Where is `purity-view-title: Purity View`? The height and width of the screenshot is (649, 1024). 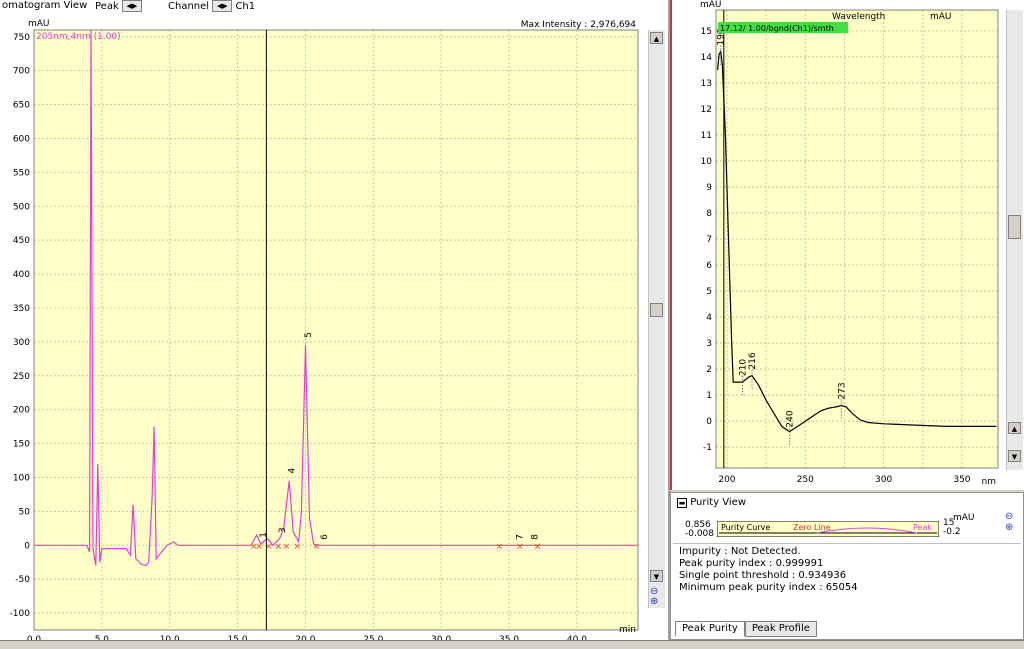 purity-view-title: Purity View is located at coordinates (718, 502).